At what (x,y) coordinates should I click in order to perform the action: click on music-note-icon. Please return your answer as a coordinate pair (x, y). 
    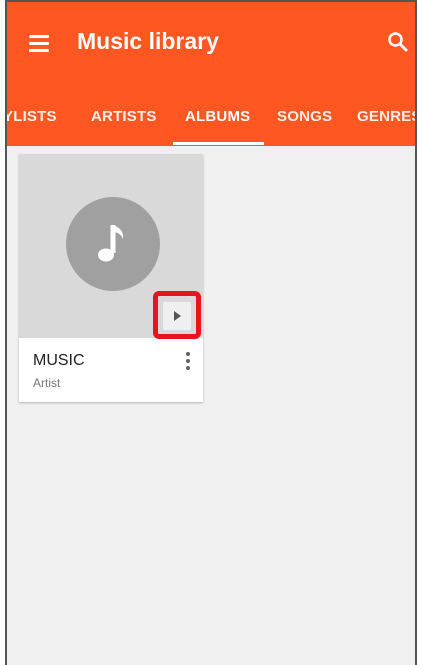
    Looking at the image, I should click on (113, 244).